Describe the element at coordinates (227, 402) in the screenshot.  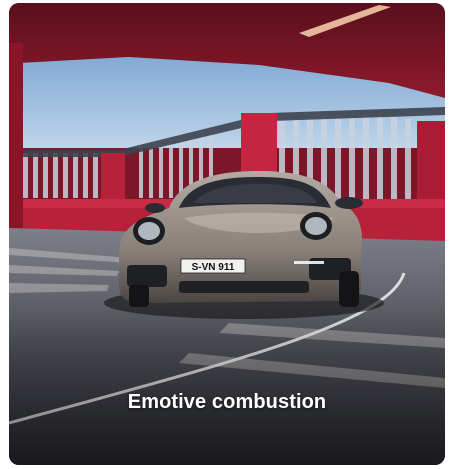
I see `card-title: Emotive combustion` at that location.